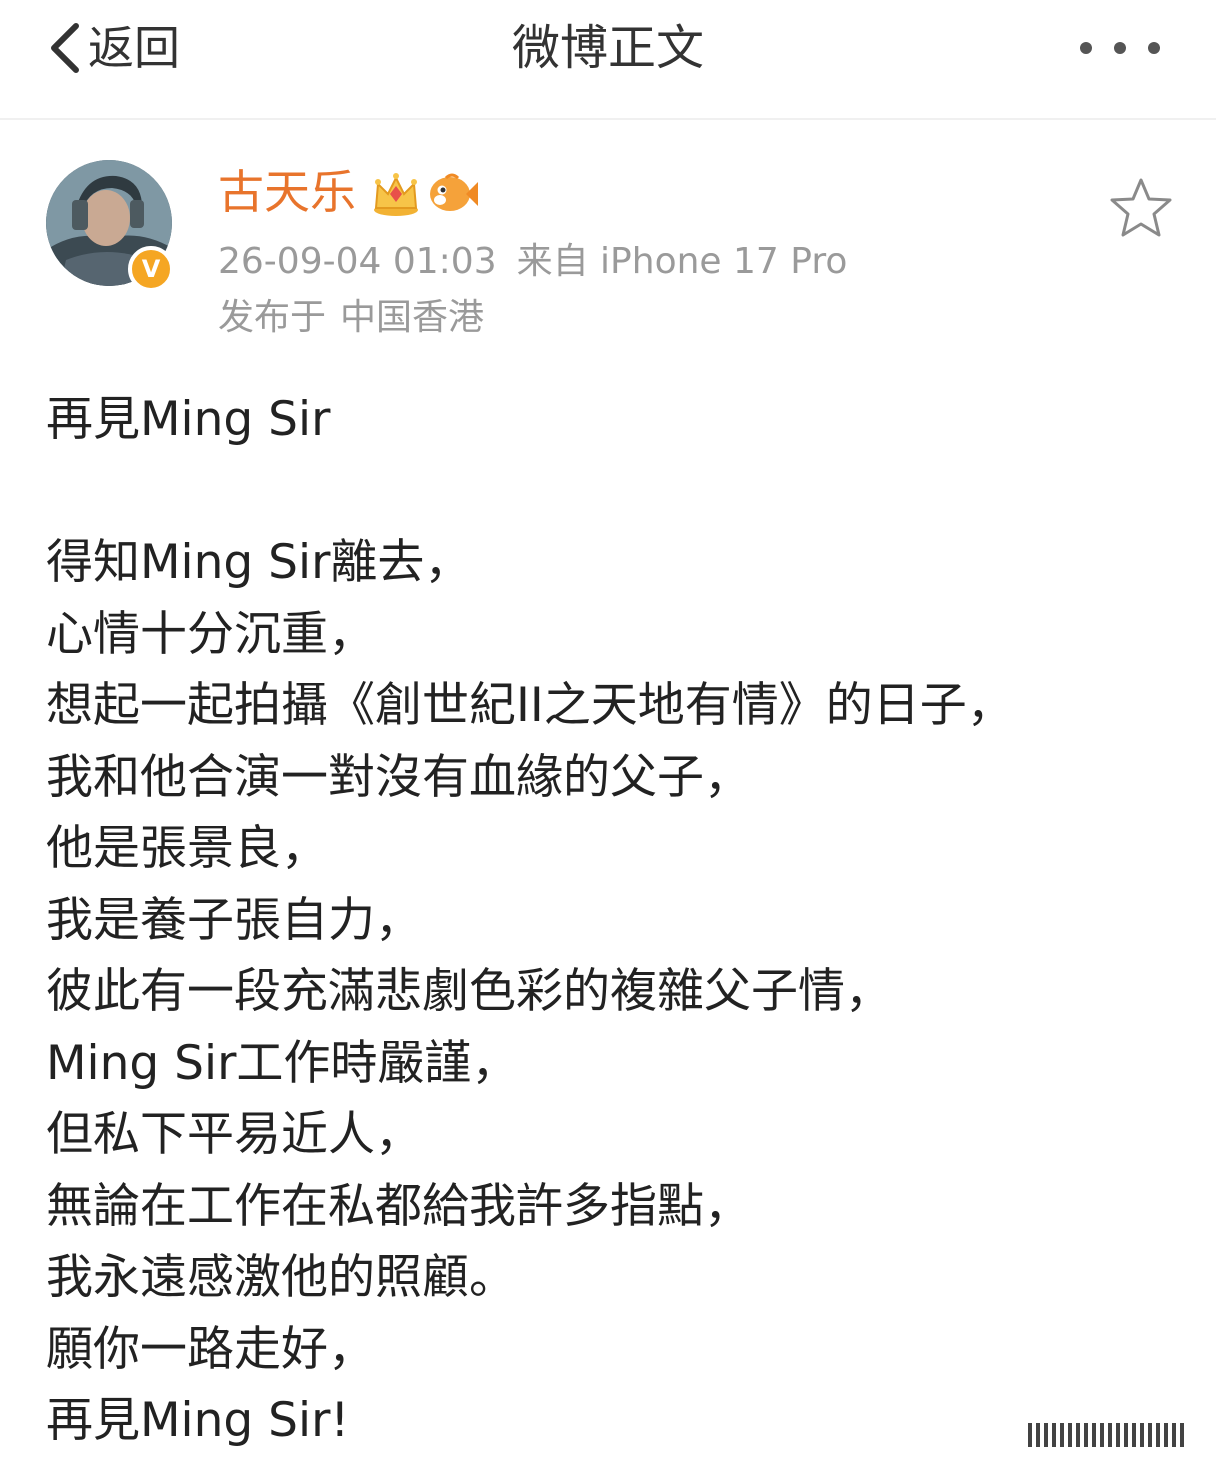 The height and width of the screenshot is (1471, 1216). I want to click on post-line: 無論在工作在私都給我許多指點，, so click(398, 1206).